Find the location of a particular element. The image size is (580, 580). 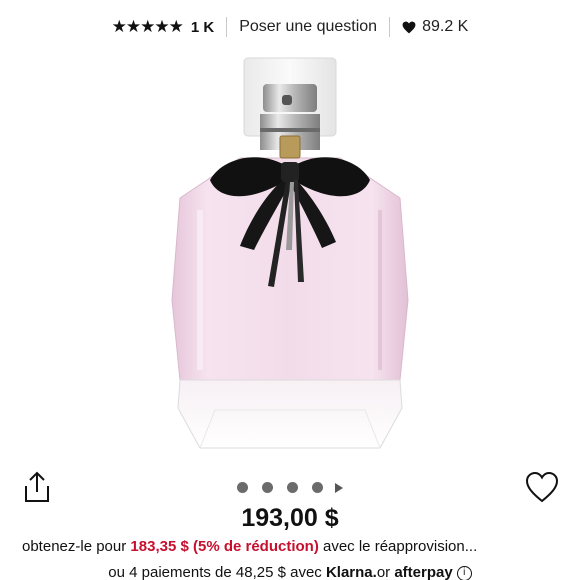

offer-prefix: obtenez-le pour is located at coordinates (74, 546).